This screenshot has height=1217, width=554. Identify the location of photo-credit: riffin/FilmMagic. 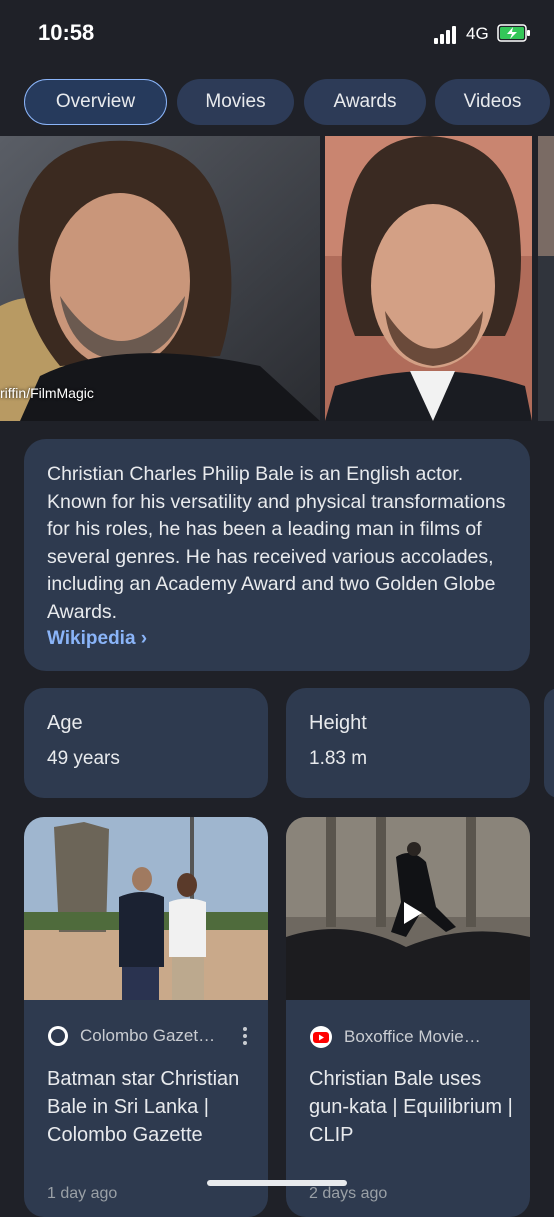
(47, 393).